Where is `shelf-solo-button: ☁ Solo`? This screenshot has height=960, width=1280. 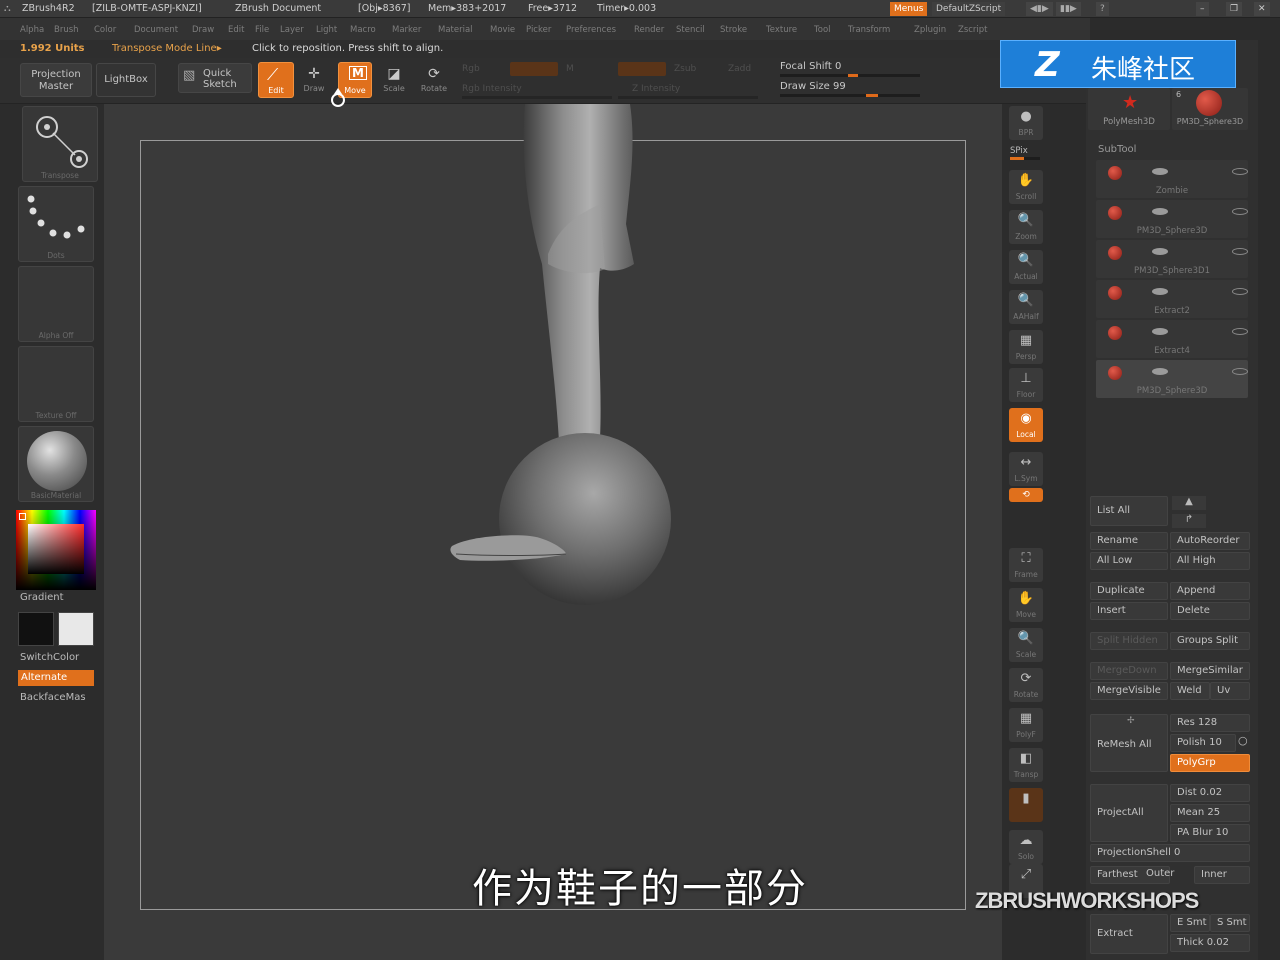 shelf-solo-button: ☁ Solo is located at coordinates (1026, 847).